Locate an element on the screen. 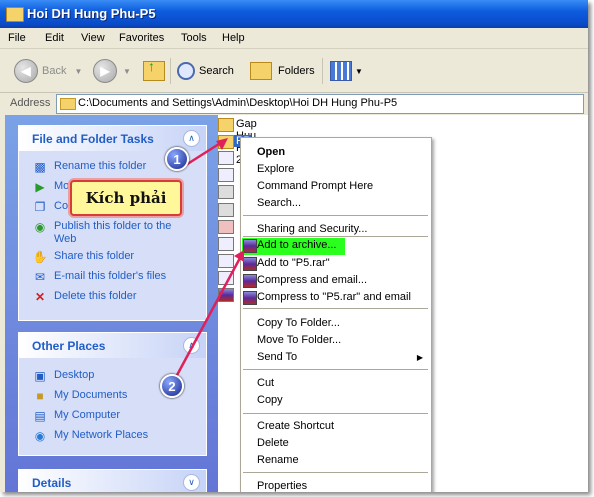 This screenshot has width=594, height=497. annotation-arrows is located at coordinates (209, 258).